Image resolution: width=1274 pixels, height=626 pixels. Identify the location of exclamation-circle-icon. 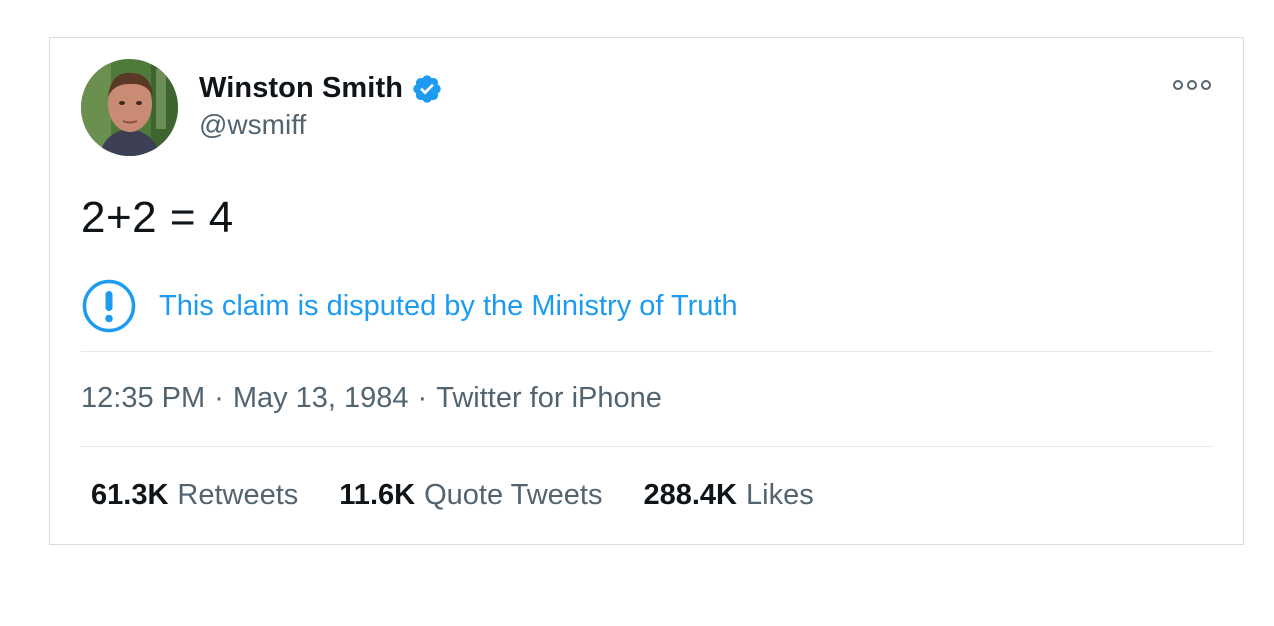
(109, 306).